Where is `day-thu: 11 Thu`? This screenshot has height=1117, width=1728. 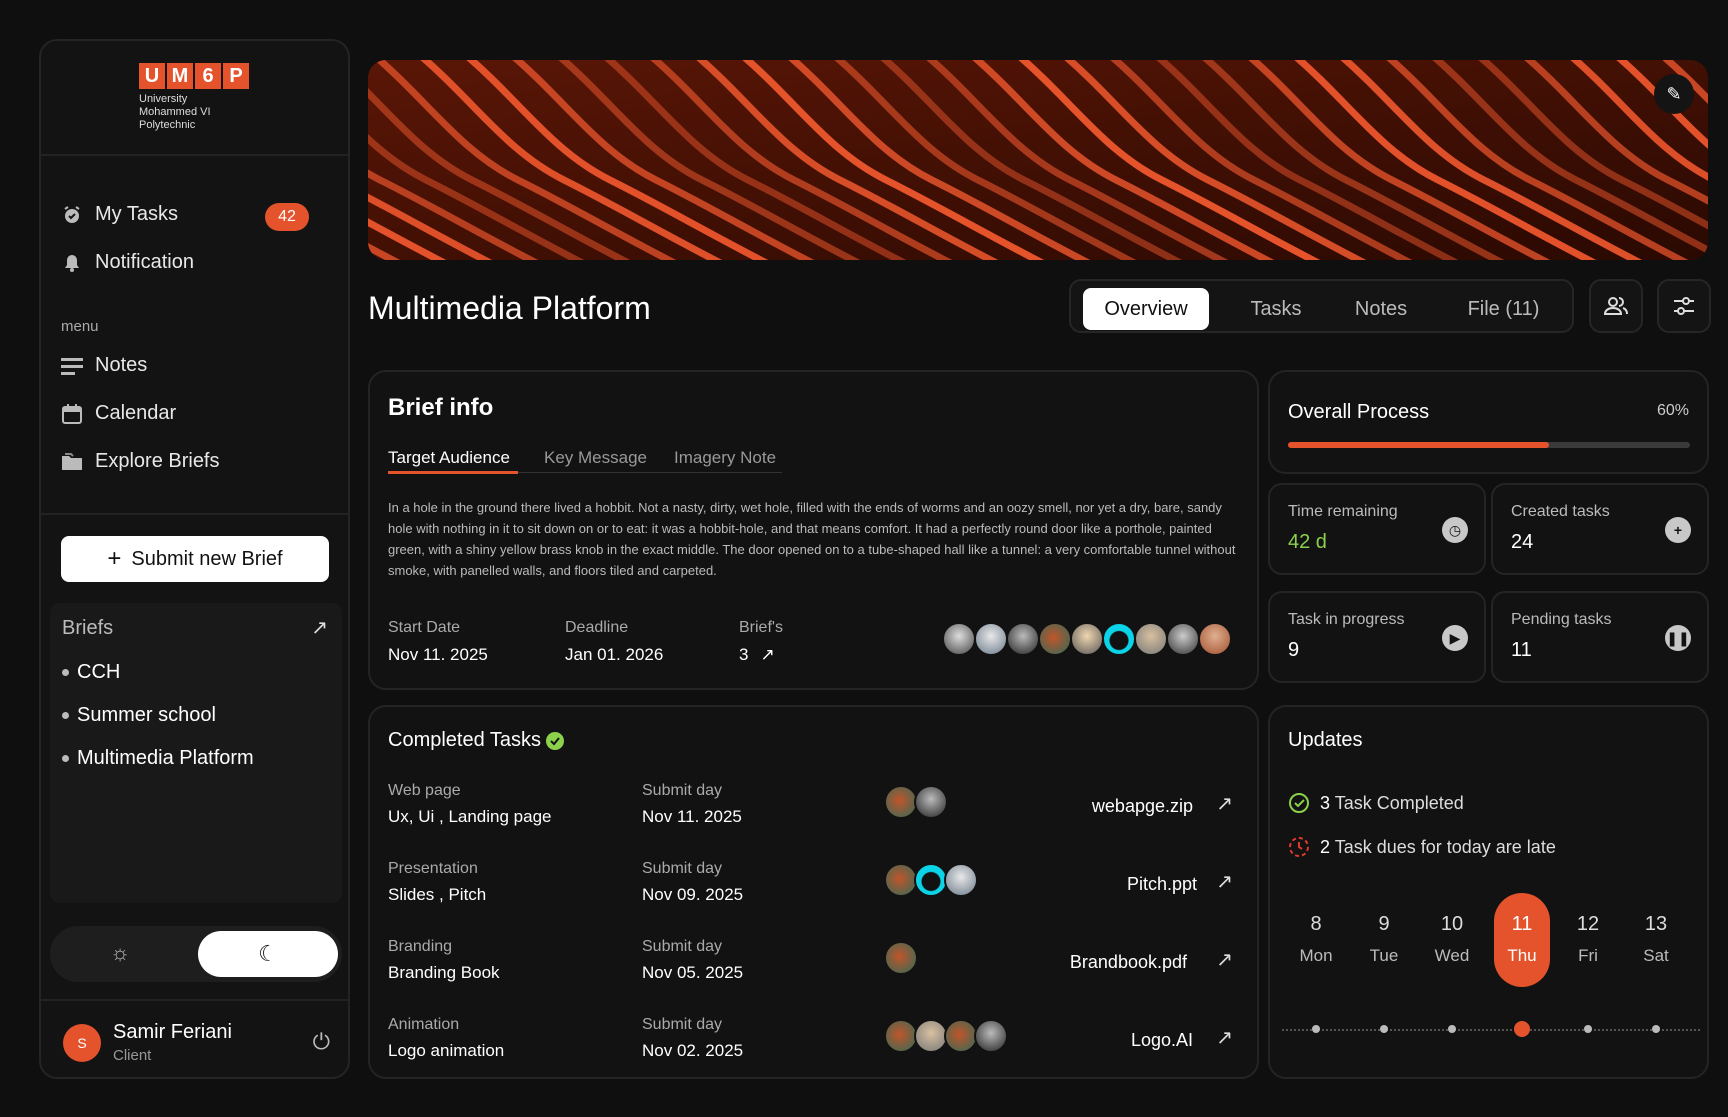
day-thu: 11 Thu is located at coordinates (1522, 940).